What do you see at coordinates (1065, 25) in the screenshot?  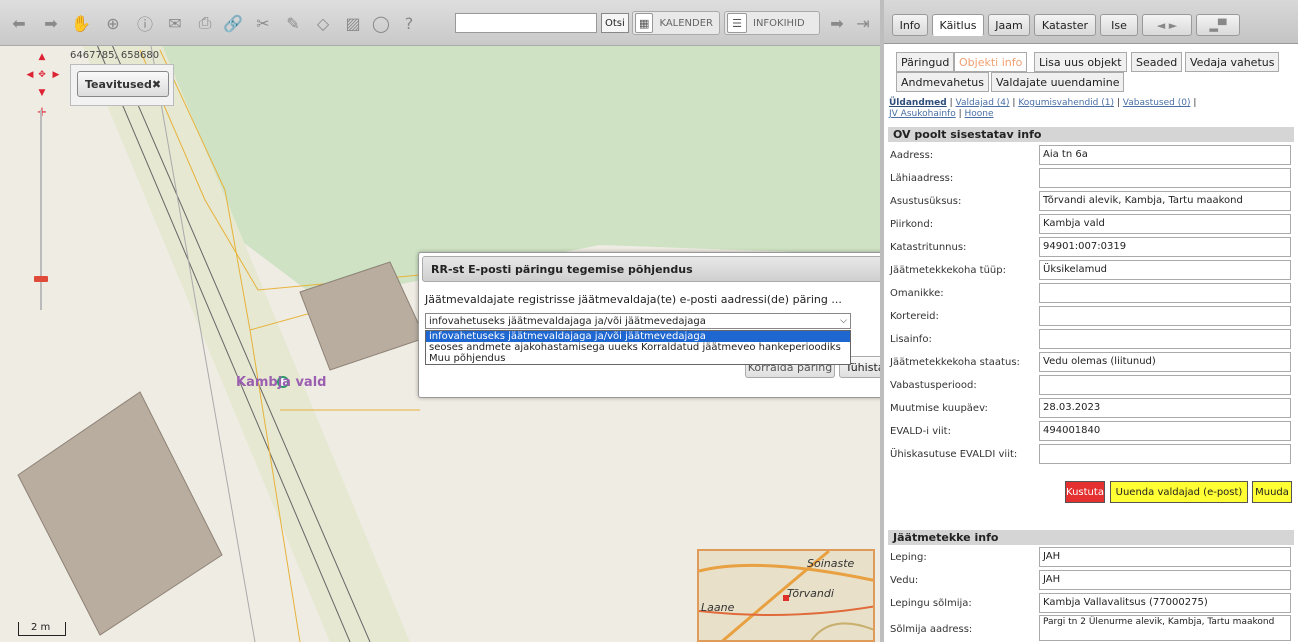 I see `tab-kataster: Kataster` at bounding box center [1065, 25].